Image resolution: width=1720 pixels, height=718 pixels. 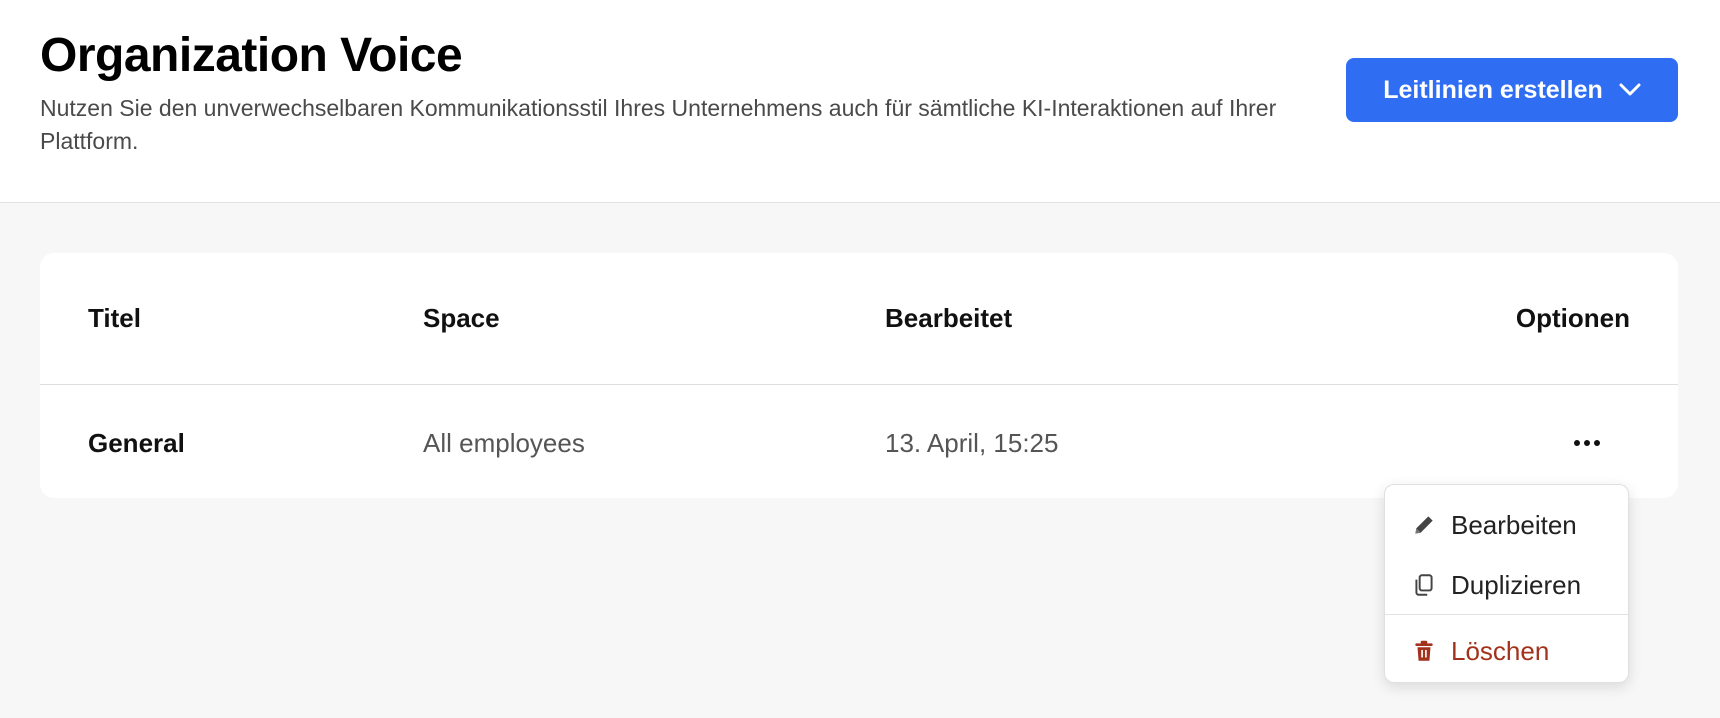 What do you see at coordinates (1424, 585) in the screenshot?
I see `copy-icon` at bounding box center [1424, 585].